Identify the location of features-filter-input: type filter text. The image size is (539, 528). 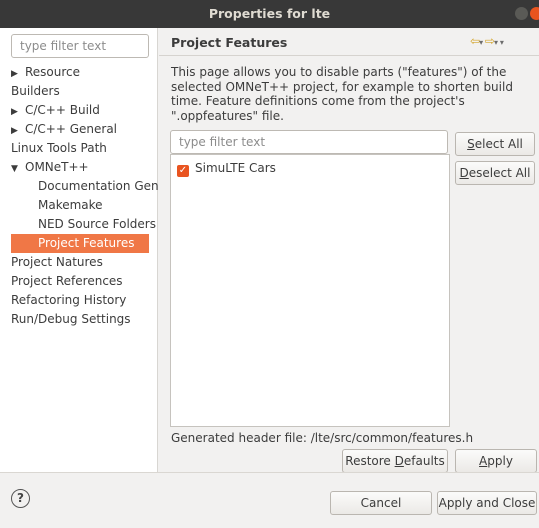
(309, 142).